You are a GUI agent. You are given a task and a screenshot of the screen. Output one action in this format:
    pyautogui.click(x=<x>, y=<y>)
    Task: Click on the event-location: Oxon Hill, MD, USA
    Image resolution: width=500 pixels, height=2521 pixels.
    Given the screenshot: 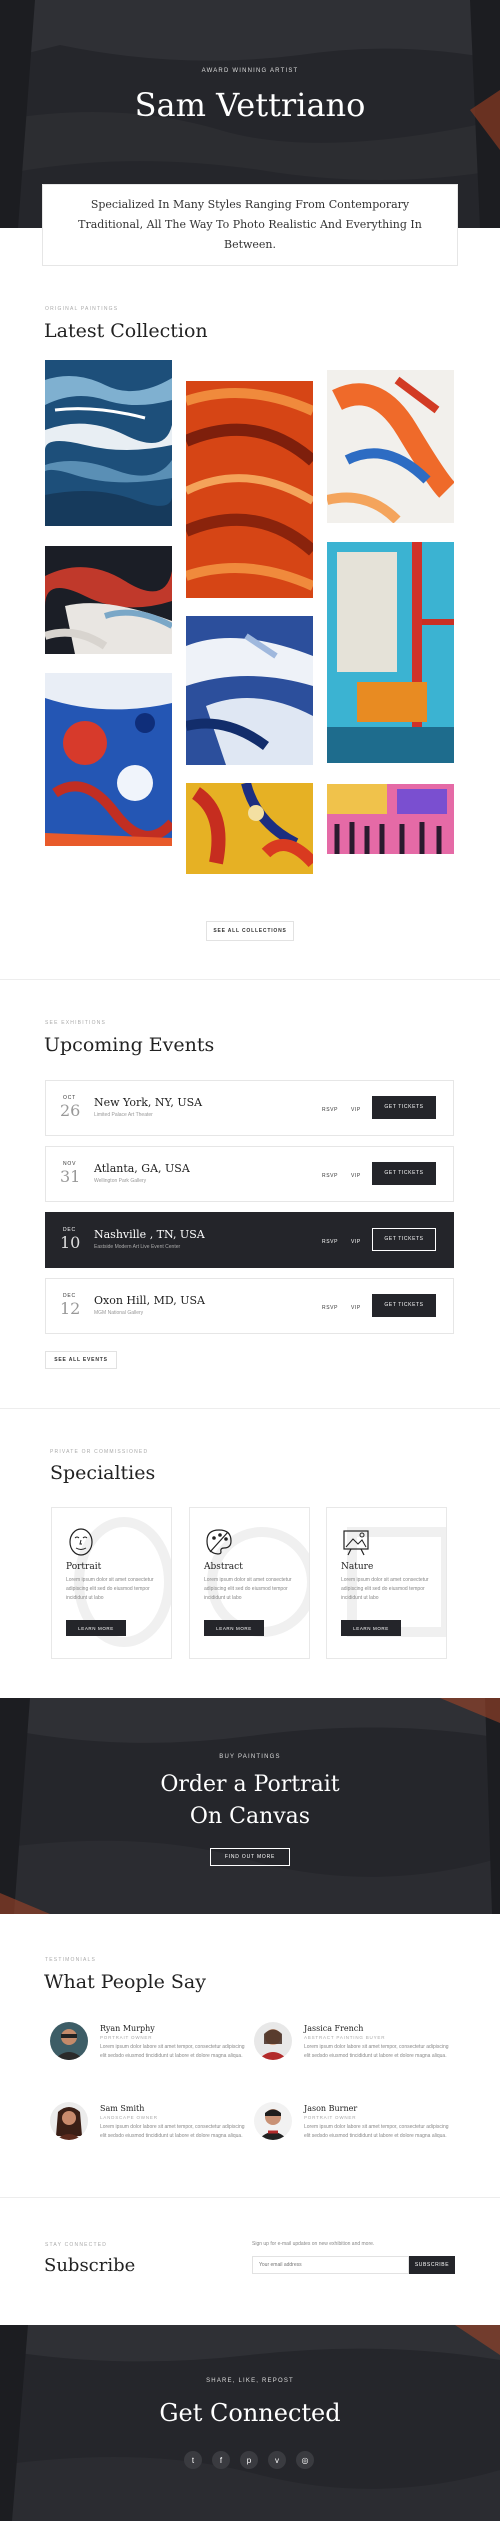 What is the action you would take?
    pyautogui.click(x=149, y=1300)
    